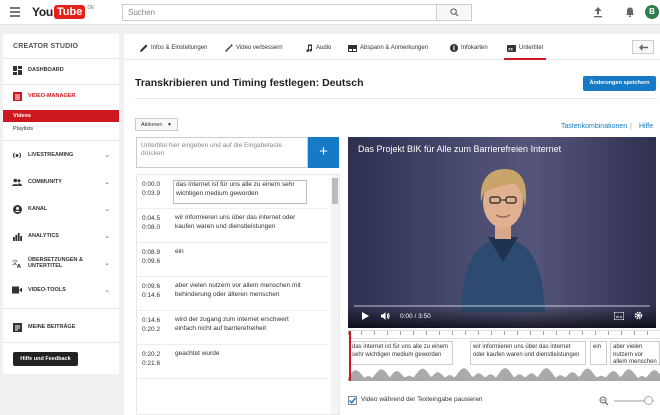  Describe the element at coordinates (151, 261) in the screenshot. I see `cue-end-time: 0:09.6` at that location.